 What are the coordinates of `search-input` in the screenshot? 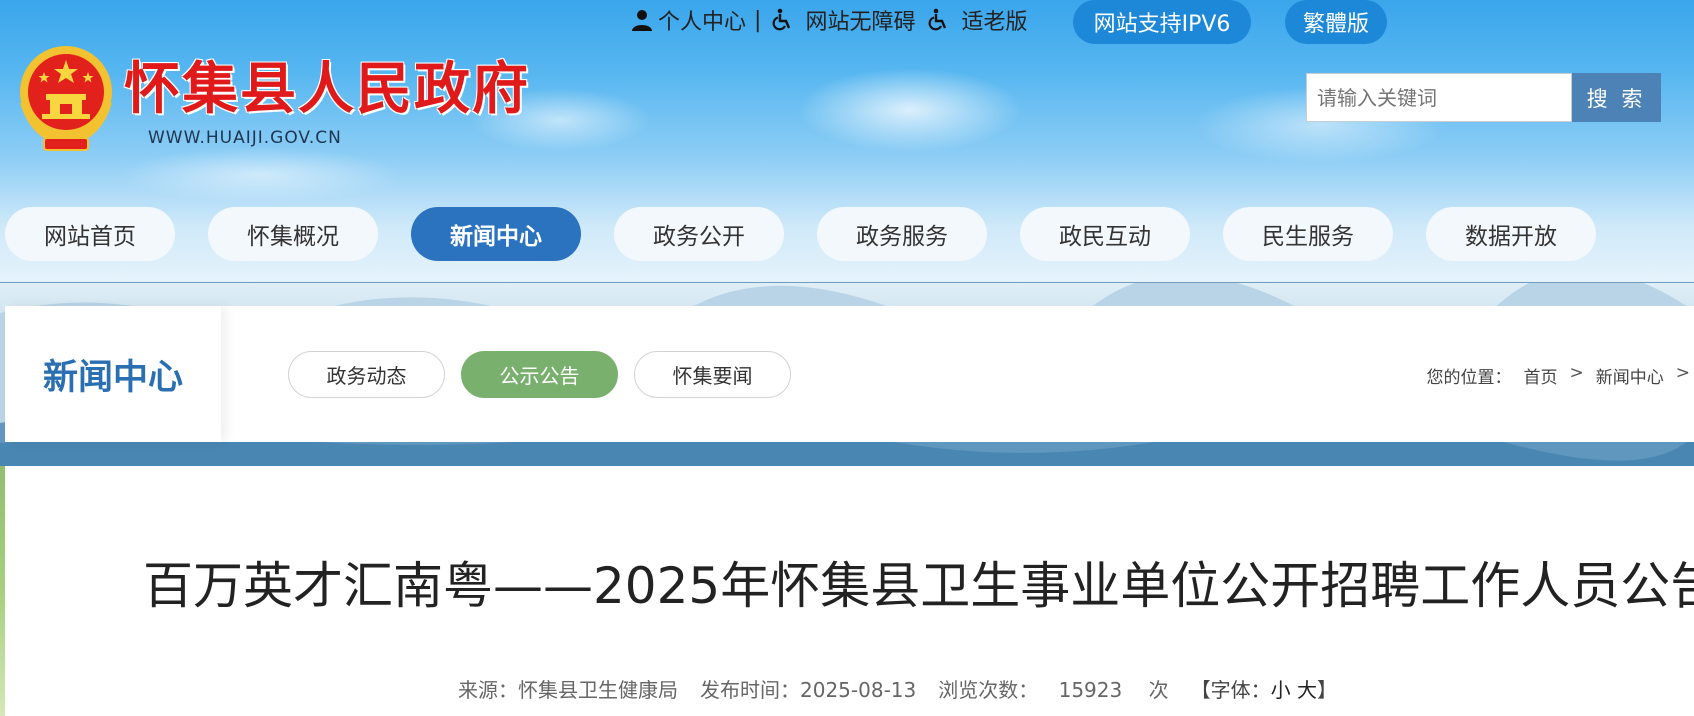 It's located at (1439, 97).